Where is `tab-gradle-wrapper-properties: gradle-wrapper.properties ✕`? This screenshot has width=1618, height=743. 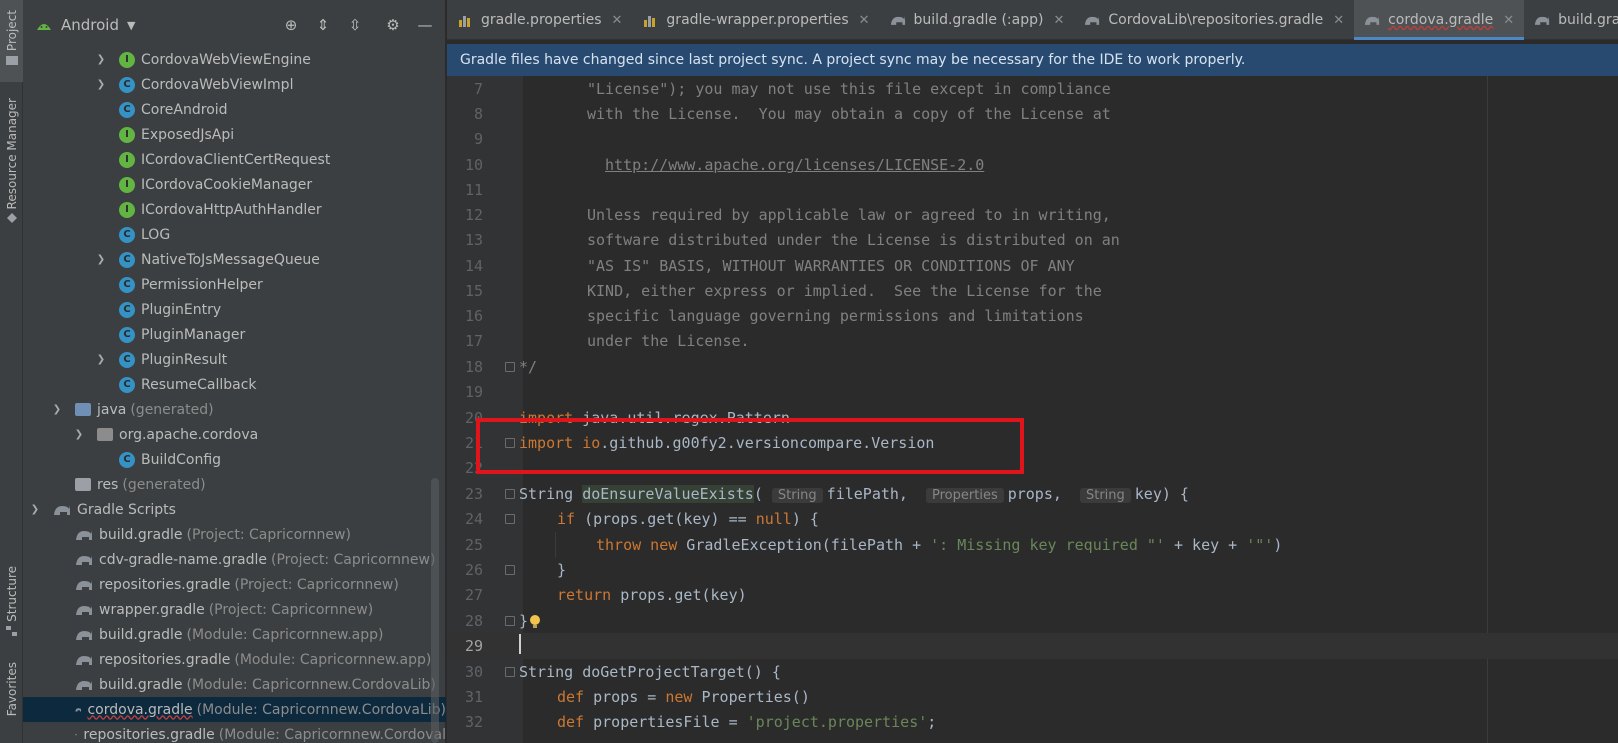
tab-gradle-wrapper-properties: gradle-wrapper.properties ✕ is located at coordinates (755, 20).